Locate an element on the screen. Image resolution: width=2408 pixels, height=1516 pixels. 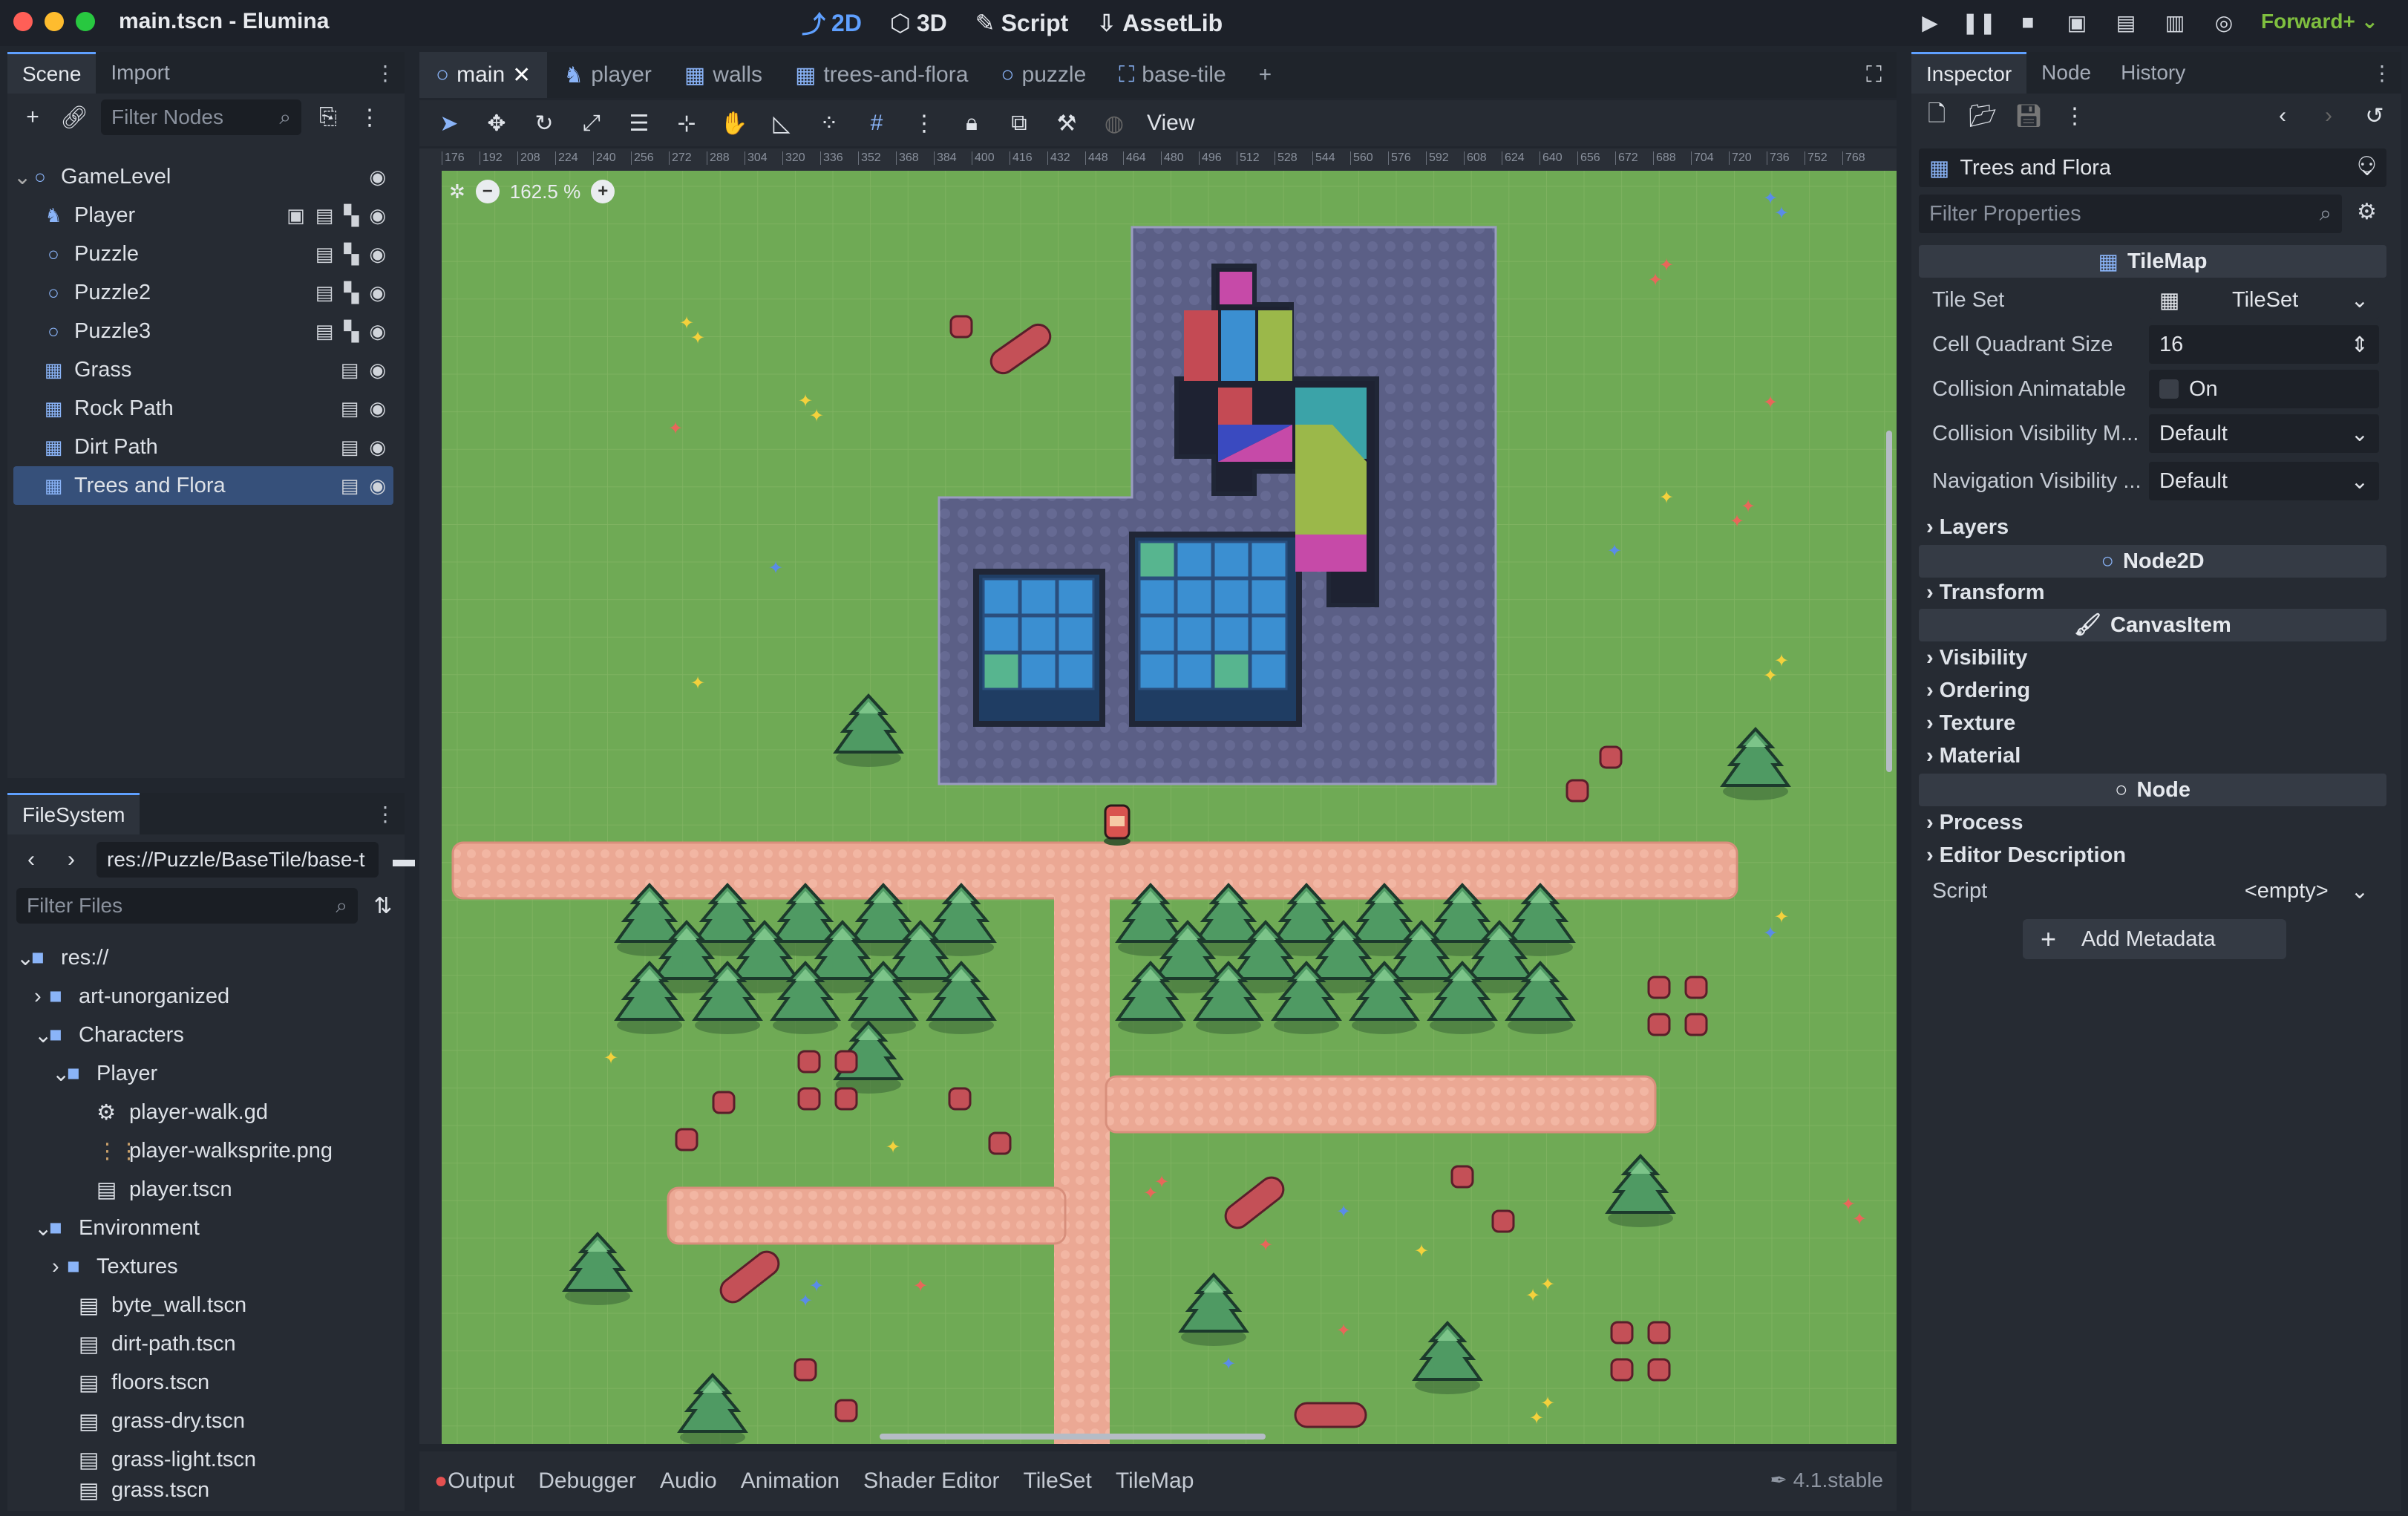
stop-icon: ■ is located at coordinates (2028, 22).